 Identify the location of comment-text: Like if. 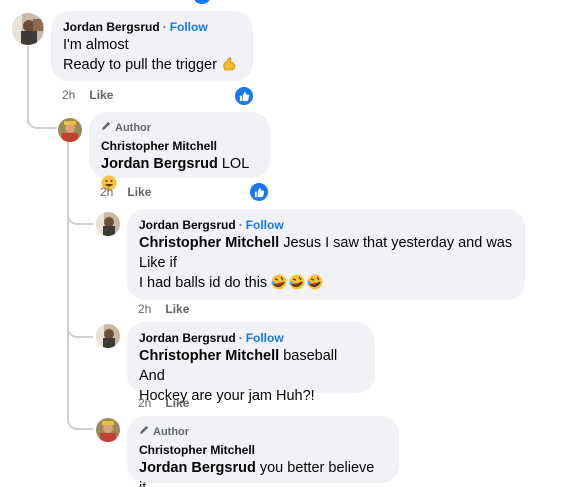
(158, 263).